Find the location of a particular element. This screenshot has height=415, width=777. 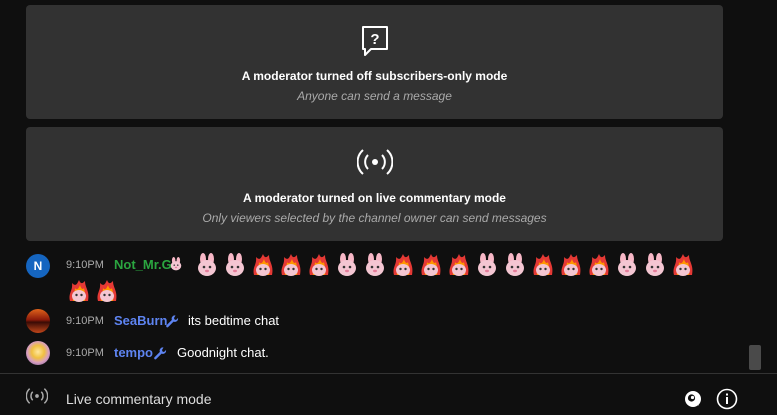

info-button is located at coordinates (727, 401).